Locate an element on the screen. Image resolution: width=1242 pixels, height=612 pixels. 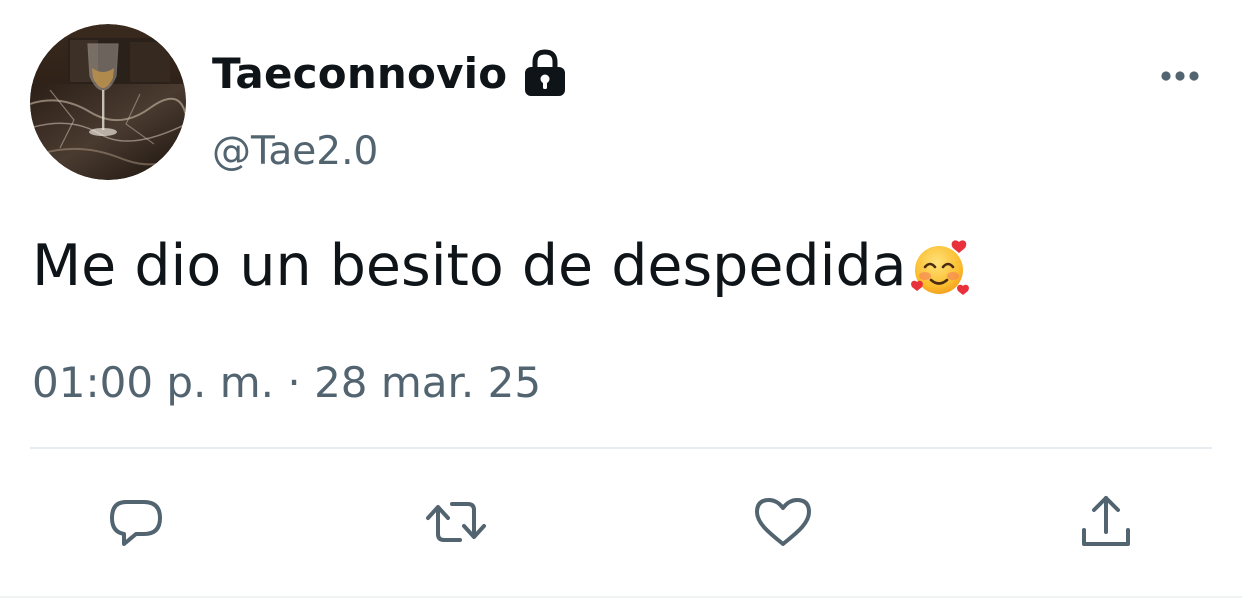
retweet-icon is located at coordinates (456, 522).